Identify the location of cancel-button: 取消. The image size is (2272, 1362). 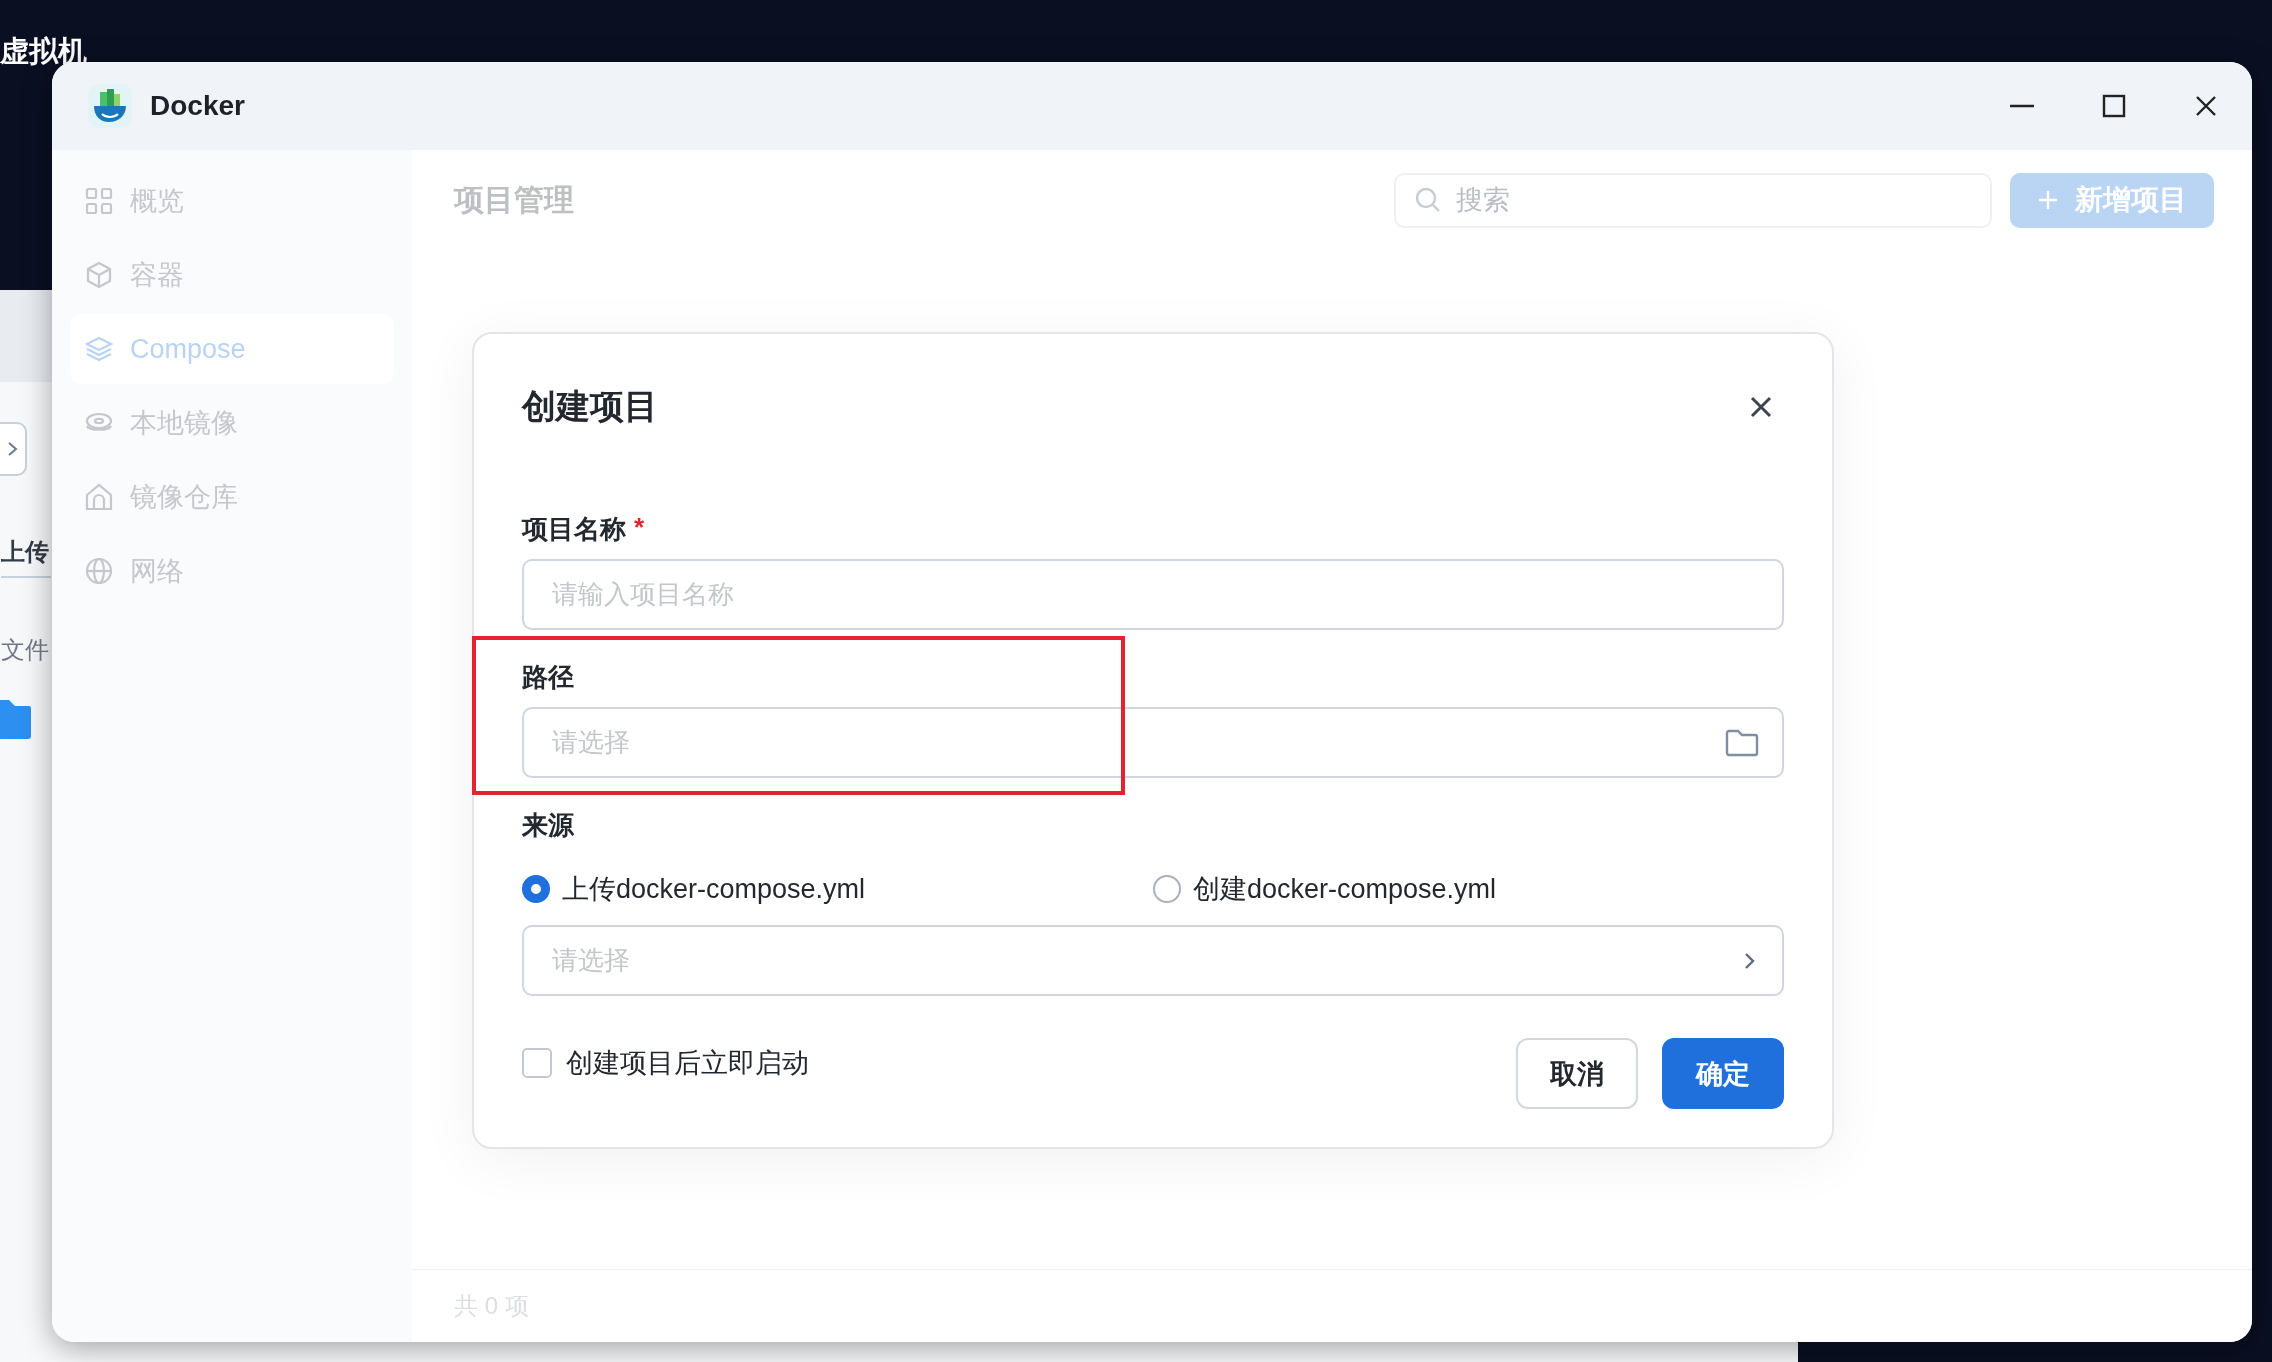
(1577, 1073).